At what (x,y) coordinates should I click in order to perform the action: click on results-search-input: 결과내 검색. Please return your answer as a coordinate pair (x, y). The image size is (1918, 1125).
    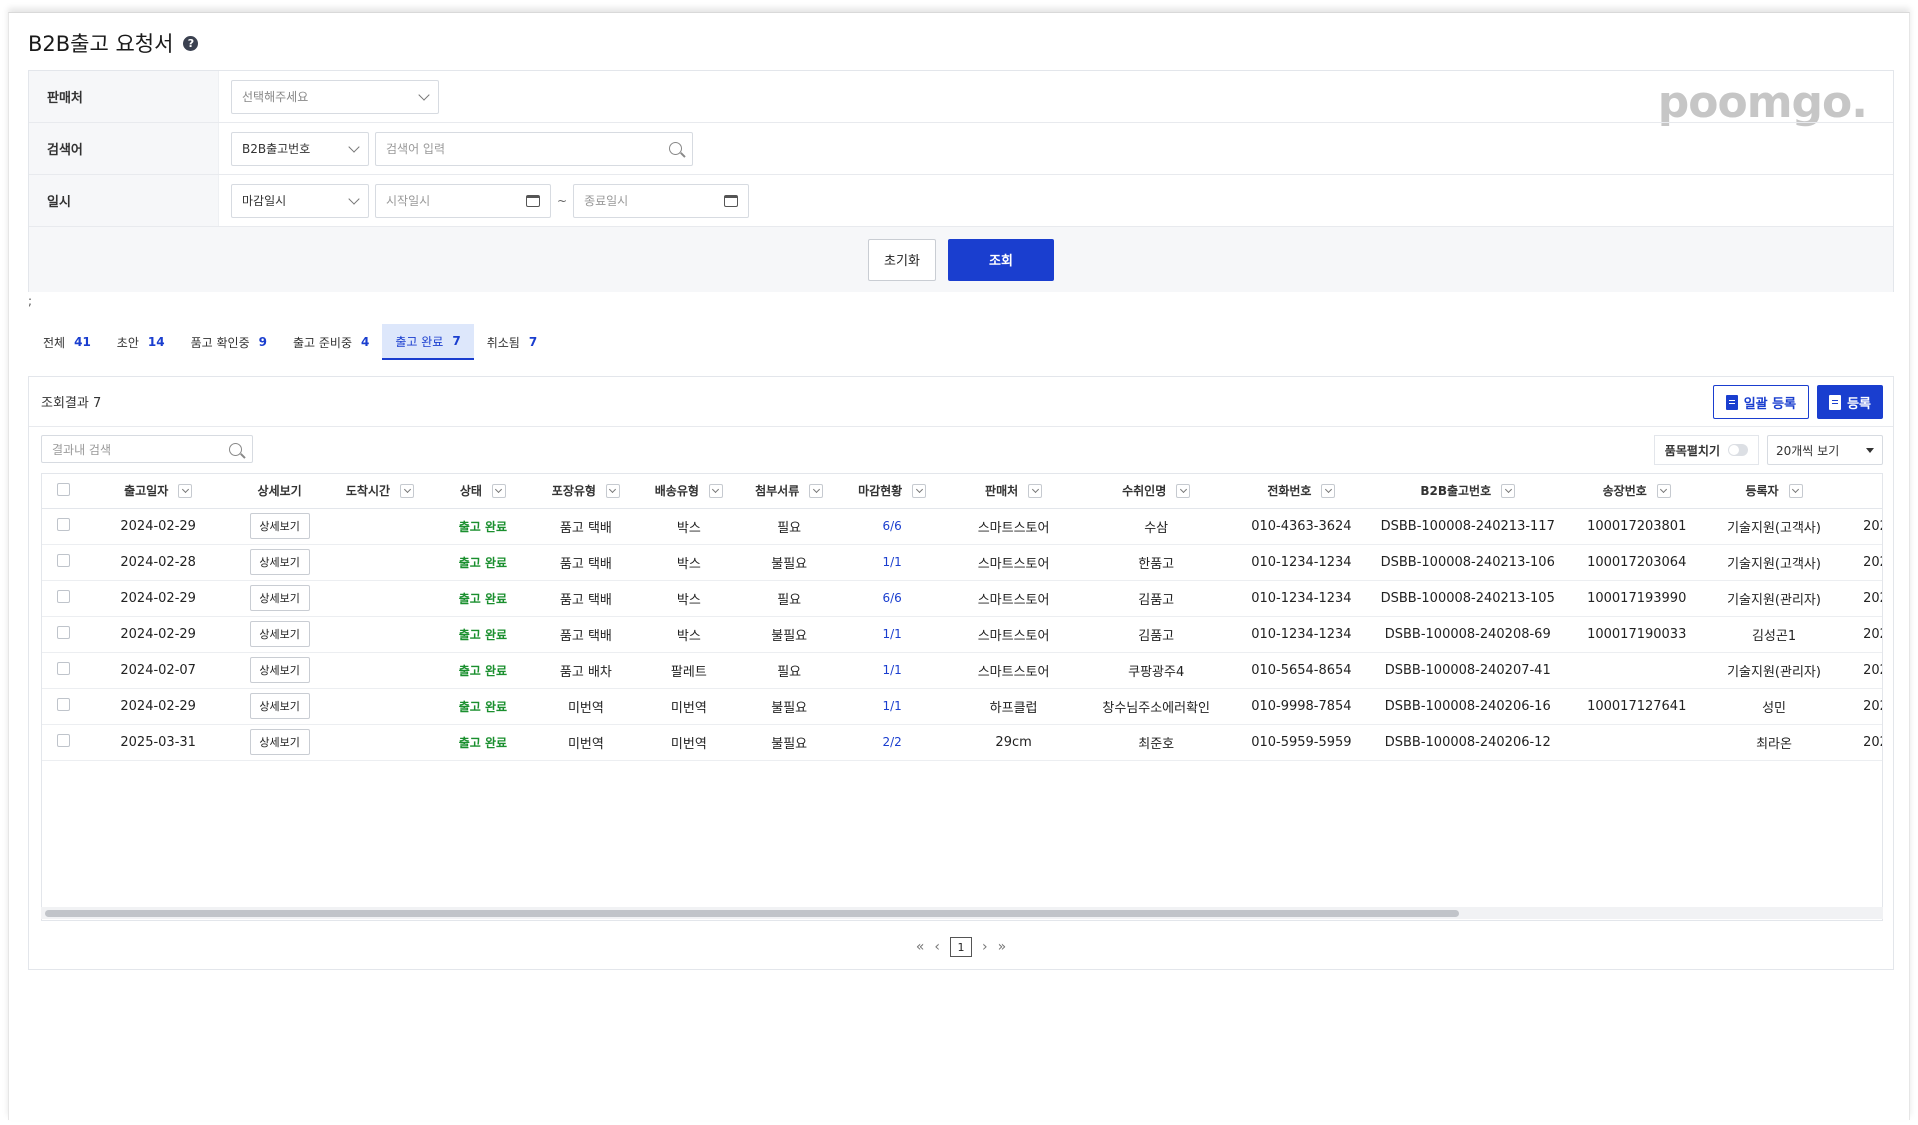
    Looking at the image, I should click on (147, 449).